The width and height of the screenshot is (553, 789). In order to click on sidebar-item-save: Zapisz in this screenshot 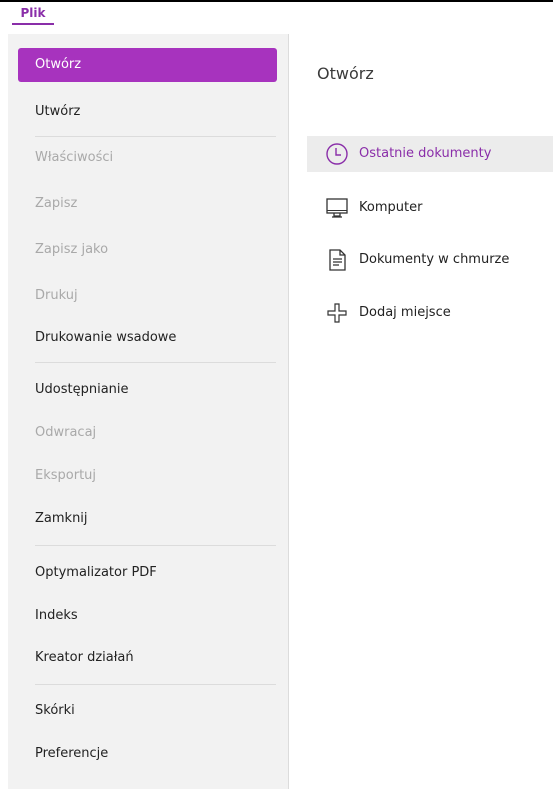, I will do `click(147, 204)`.